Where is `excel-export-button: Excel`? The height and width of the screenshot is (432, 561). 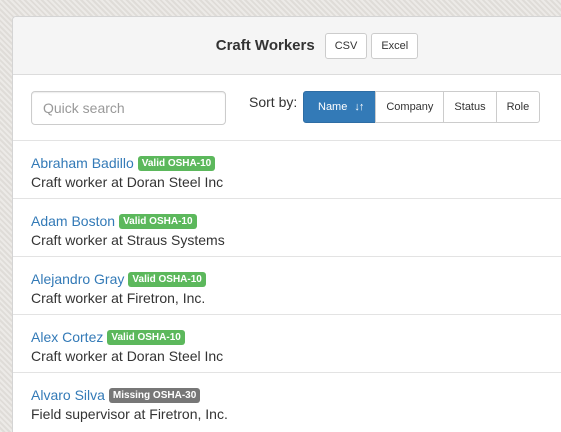
excel-export-button: Excel is located at coordinates (395, 45).